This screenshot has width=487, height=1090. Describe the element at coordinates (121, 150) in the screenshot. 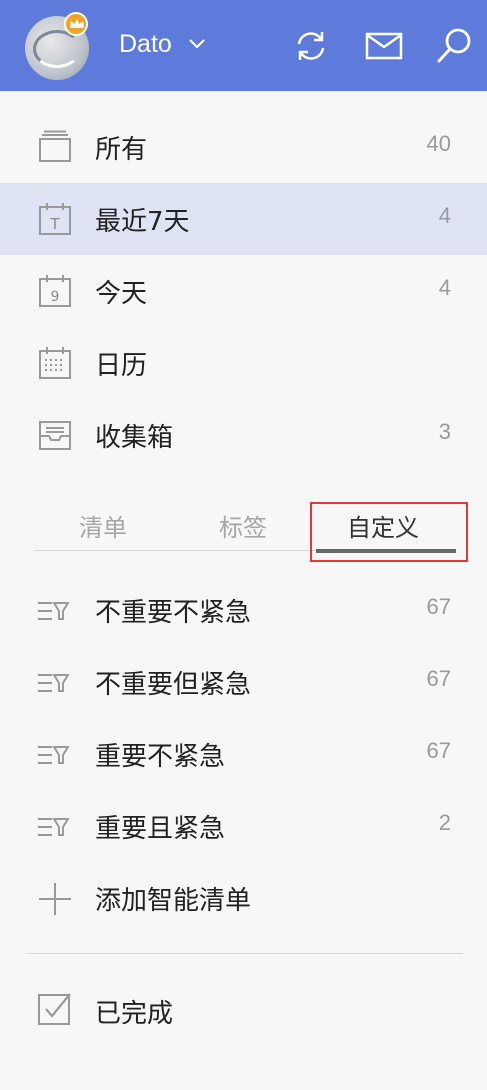

I see `list-item-label: 所有` at that location.